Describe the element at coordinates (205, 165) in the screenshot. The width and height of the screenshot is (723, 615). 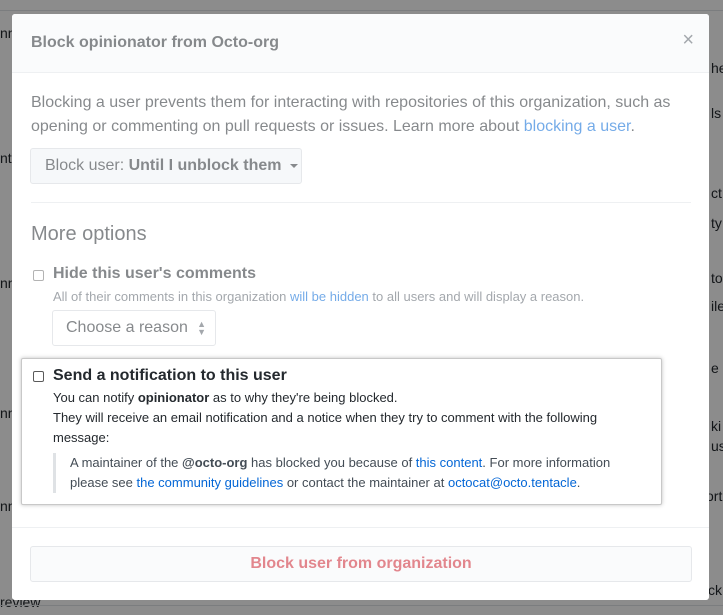
I see `block-select-value: Until I unblock them` at that location.